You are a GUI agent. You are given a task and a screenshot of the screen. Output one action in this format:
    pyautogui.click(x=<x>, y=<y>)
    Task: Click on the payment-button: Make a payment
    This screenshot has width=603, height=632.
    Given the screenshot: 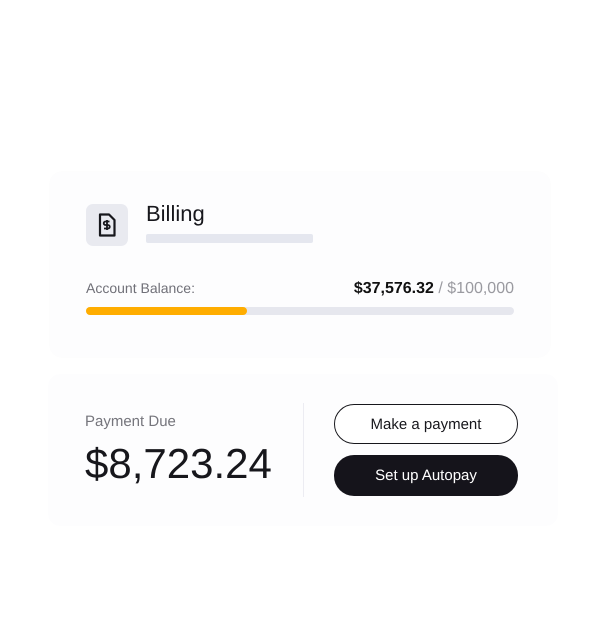 What is the action you would take?
    pyautogui.click(x=426, y=424)
    